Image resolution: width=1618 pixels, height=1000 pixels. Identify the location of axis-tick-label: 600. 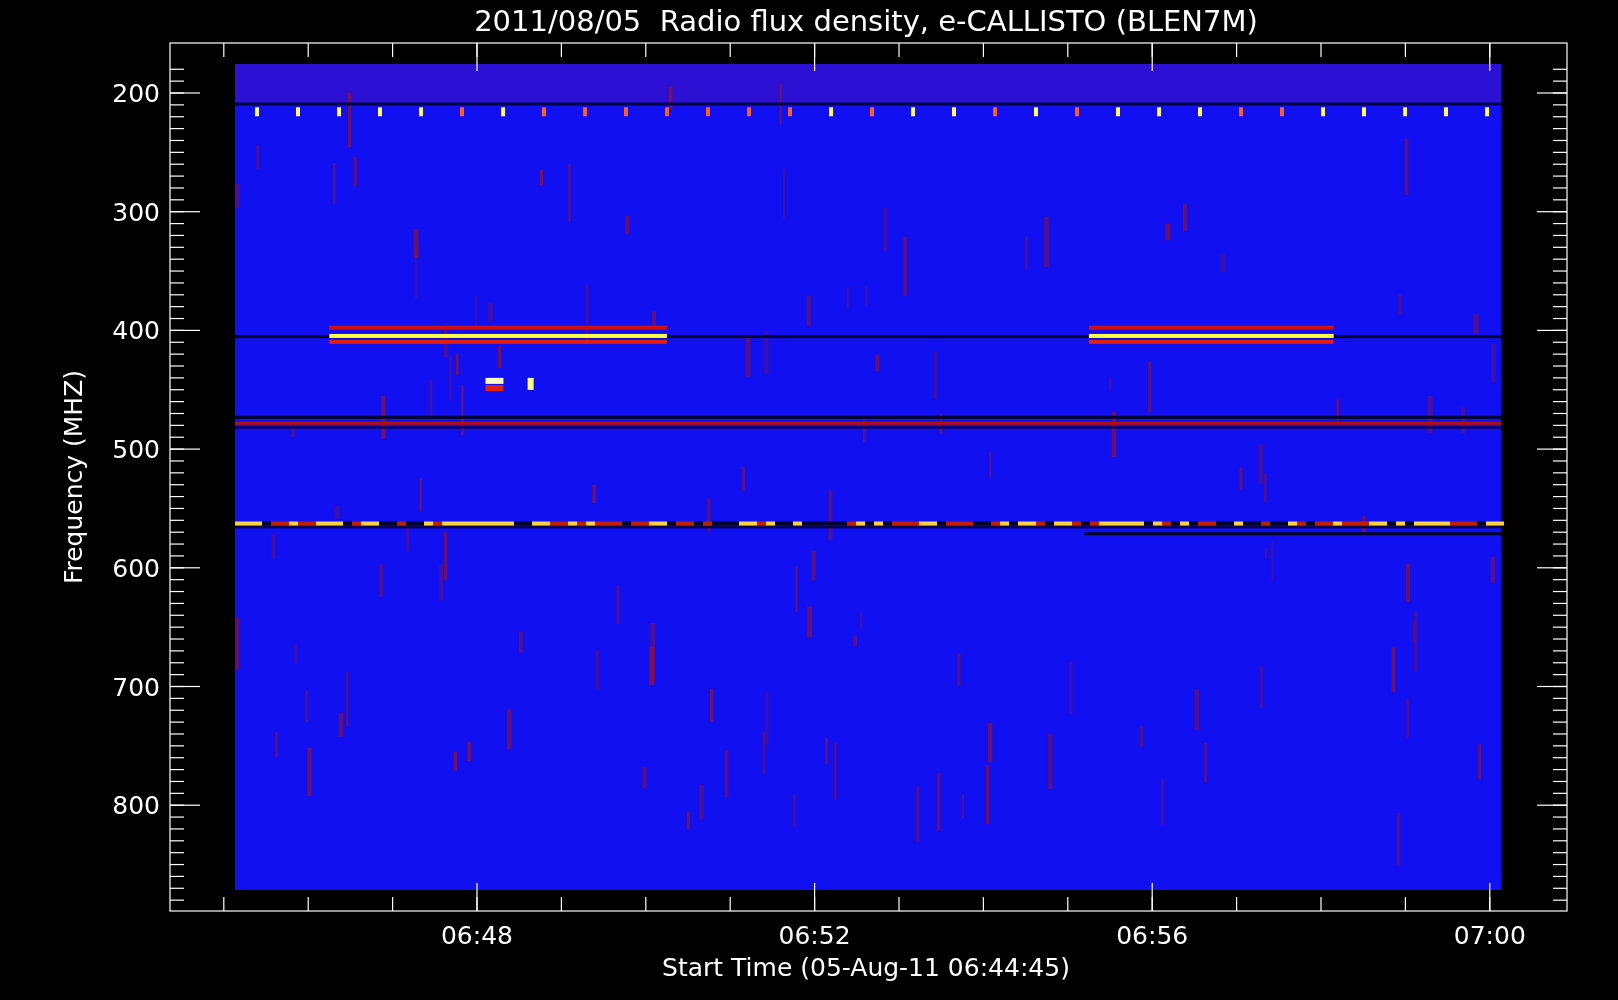
(136, 568).